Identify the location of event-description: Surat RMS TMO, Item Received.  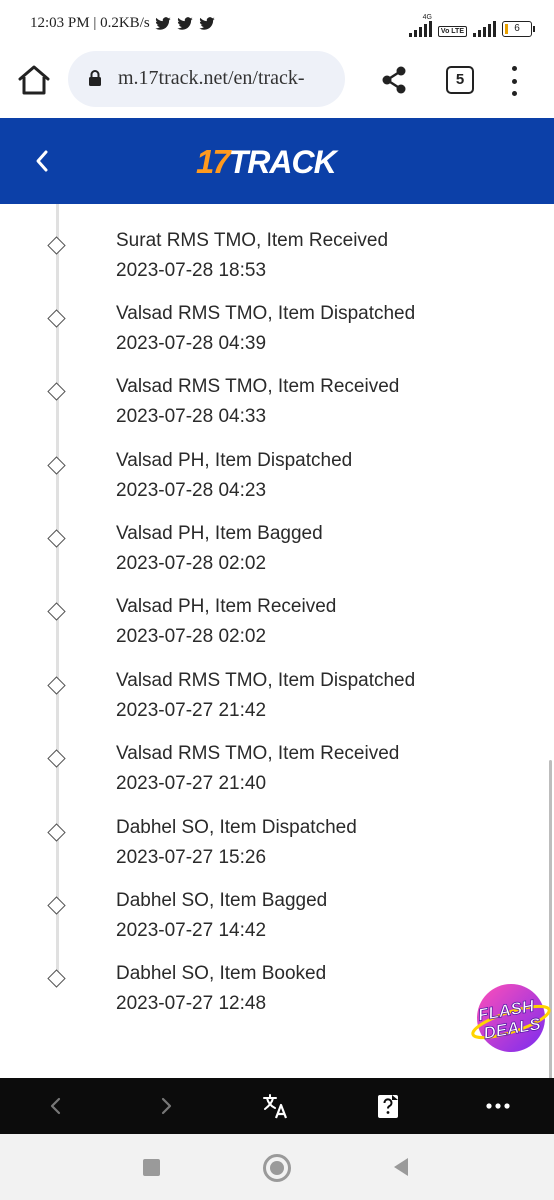
(252, 240).